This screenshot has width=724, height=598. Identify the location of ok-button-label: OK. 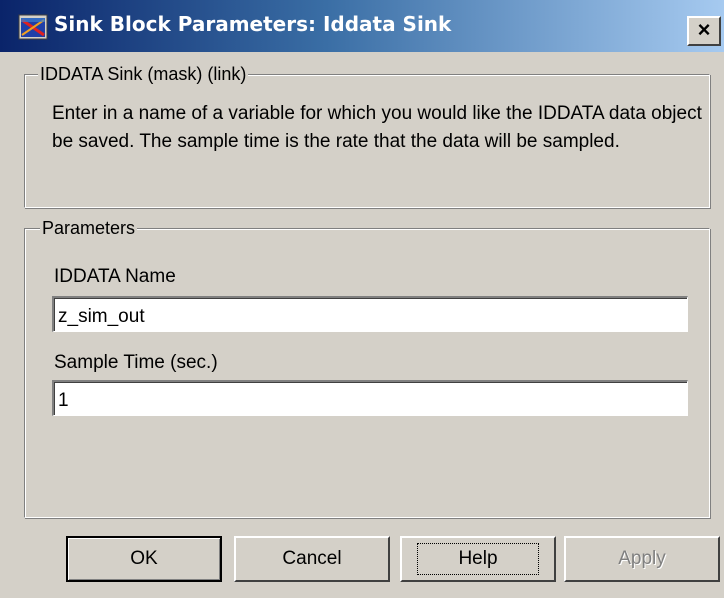
(144, 558).